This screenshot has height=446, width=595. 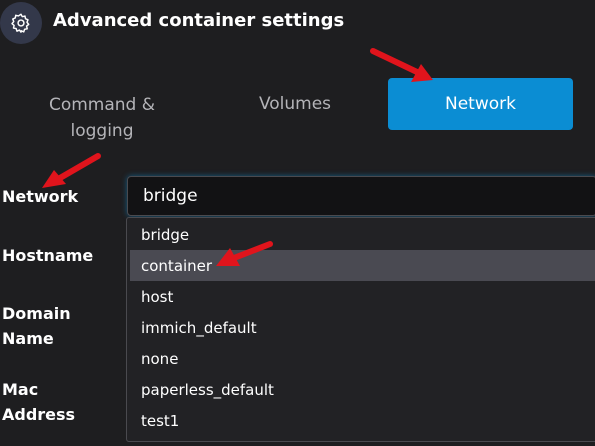 I want to click on tab-volumes: Volumes, so click(x=295, y=104).